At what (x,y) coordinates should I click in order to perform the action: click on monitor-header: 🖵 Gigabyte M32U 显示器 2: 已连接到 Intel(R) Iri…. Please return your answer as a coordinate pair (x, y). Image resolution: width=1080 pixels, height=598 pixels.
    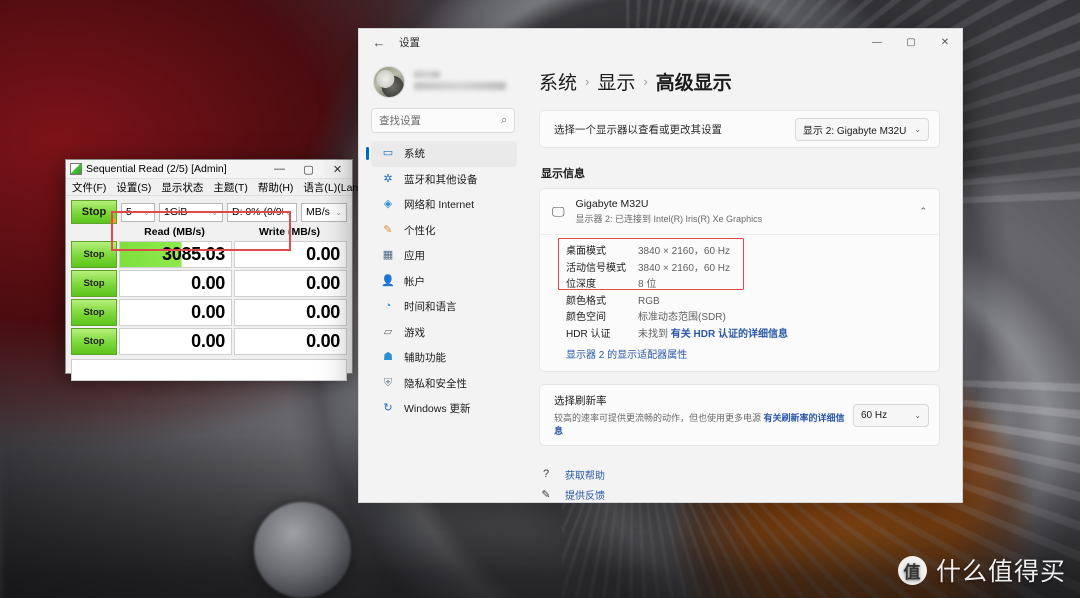
    Looking at the image, I should click on (739, 211).